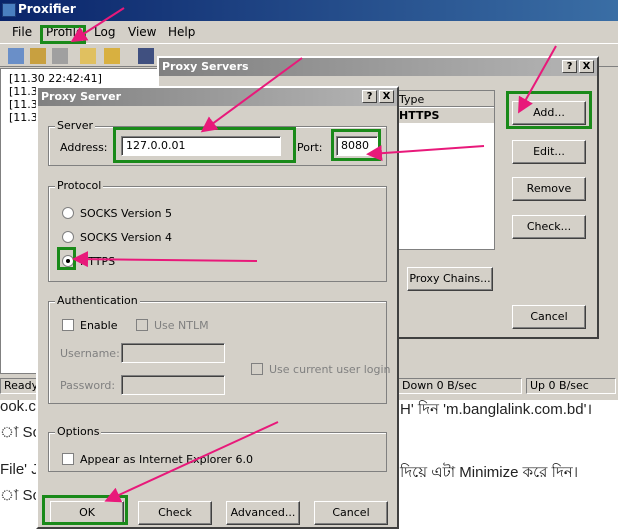 Image resolution: width=618 pixels, height=529 pixels. Describe the element at coordinates (191, 462) in the screenshot. I see `arrow-to-ok` at that location.